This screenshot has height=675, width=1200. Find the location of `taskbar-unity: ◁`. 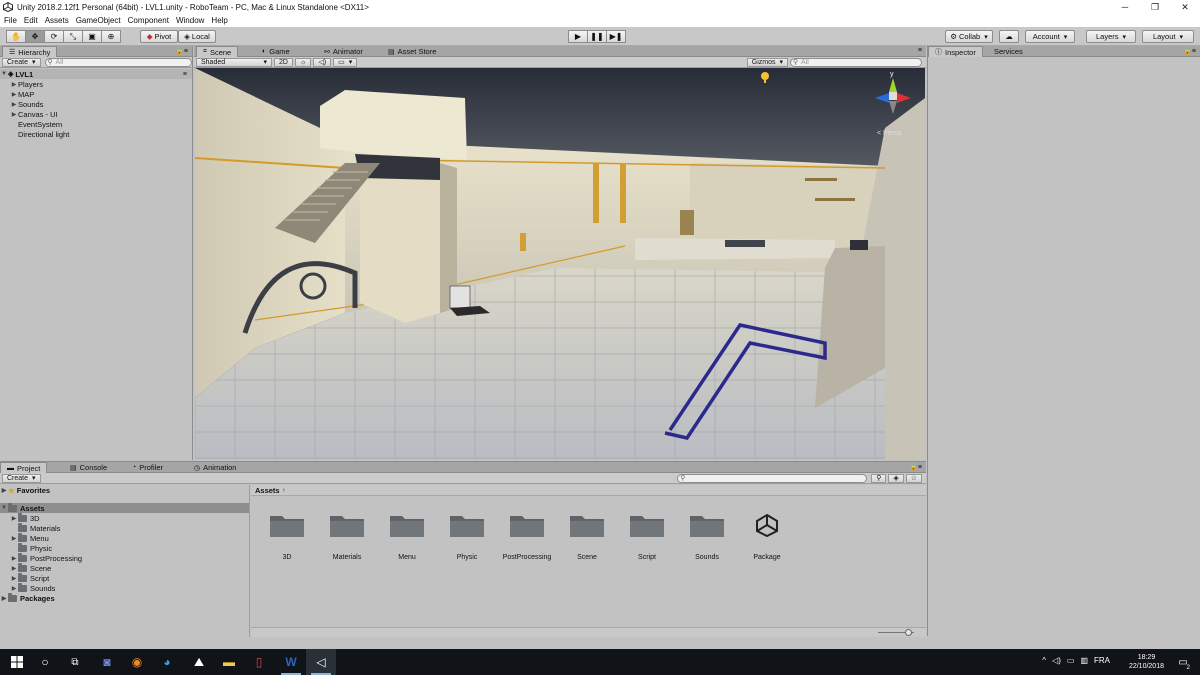

taskbar-unity: ◁ is located at coordinates (321, 662).